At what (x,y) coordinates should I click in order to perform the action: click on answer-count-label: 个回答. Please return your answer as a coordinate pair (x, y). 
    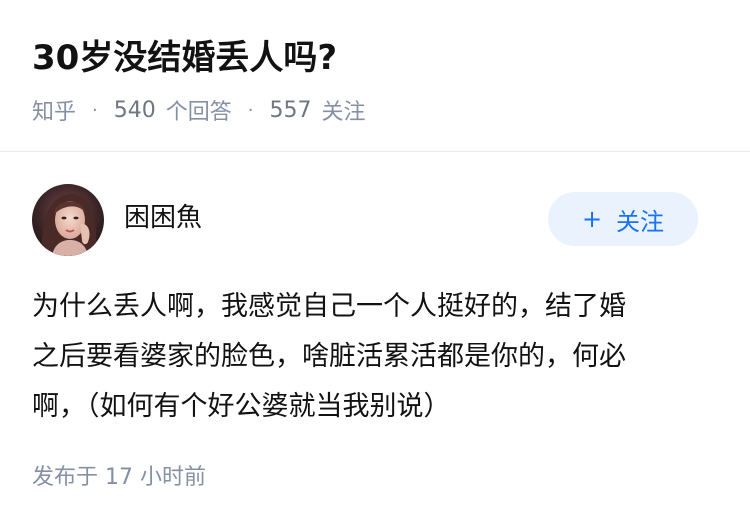
    Looking at the image, I should click on (199, 110).